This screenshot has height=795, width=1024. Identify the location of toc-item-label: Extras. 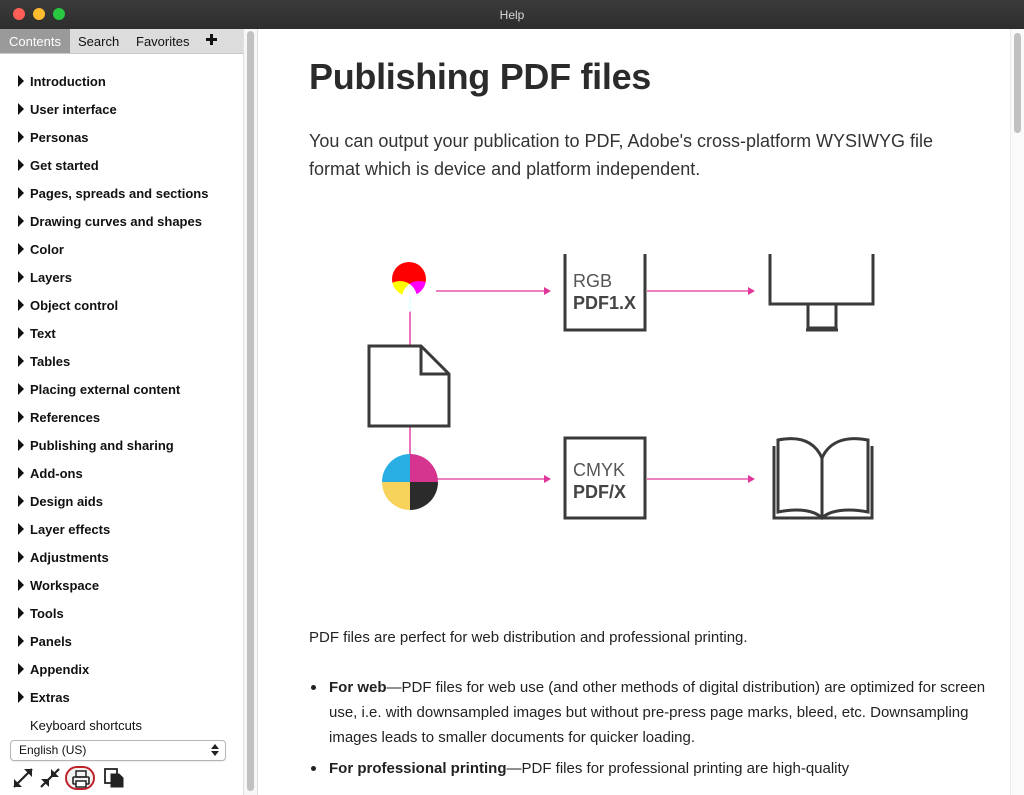
(50, 697).